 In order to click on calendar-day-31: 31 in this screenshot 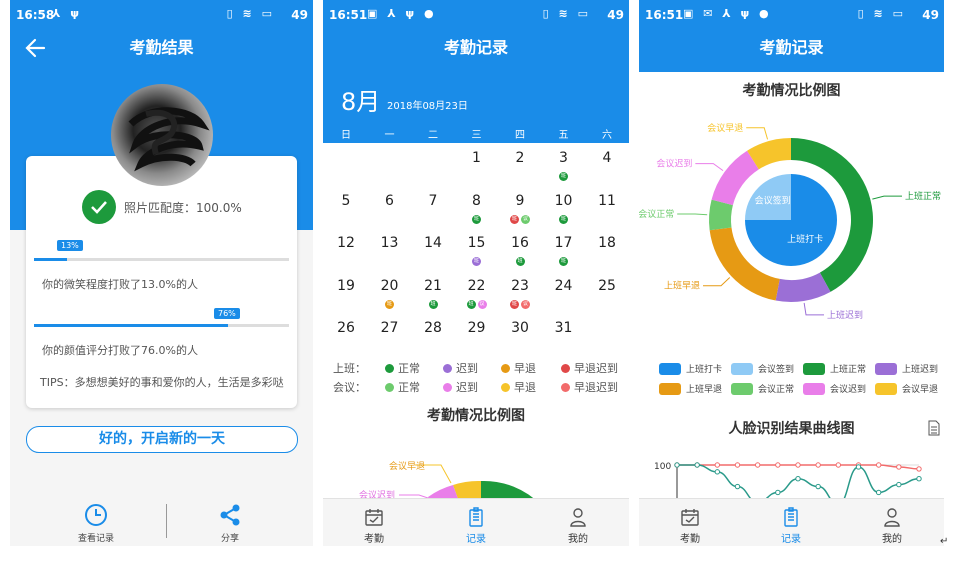, I will do `click(564, 328)`.